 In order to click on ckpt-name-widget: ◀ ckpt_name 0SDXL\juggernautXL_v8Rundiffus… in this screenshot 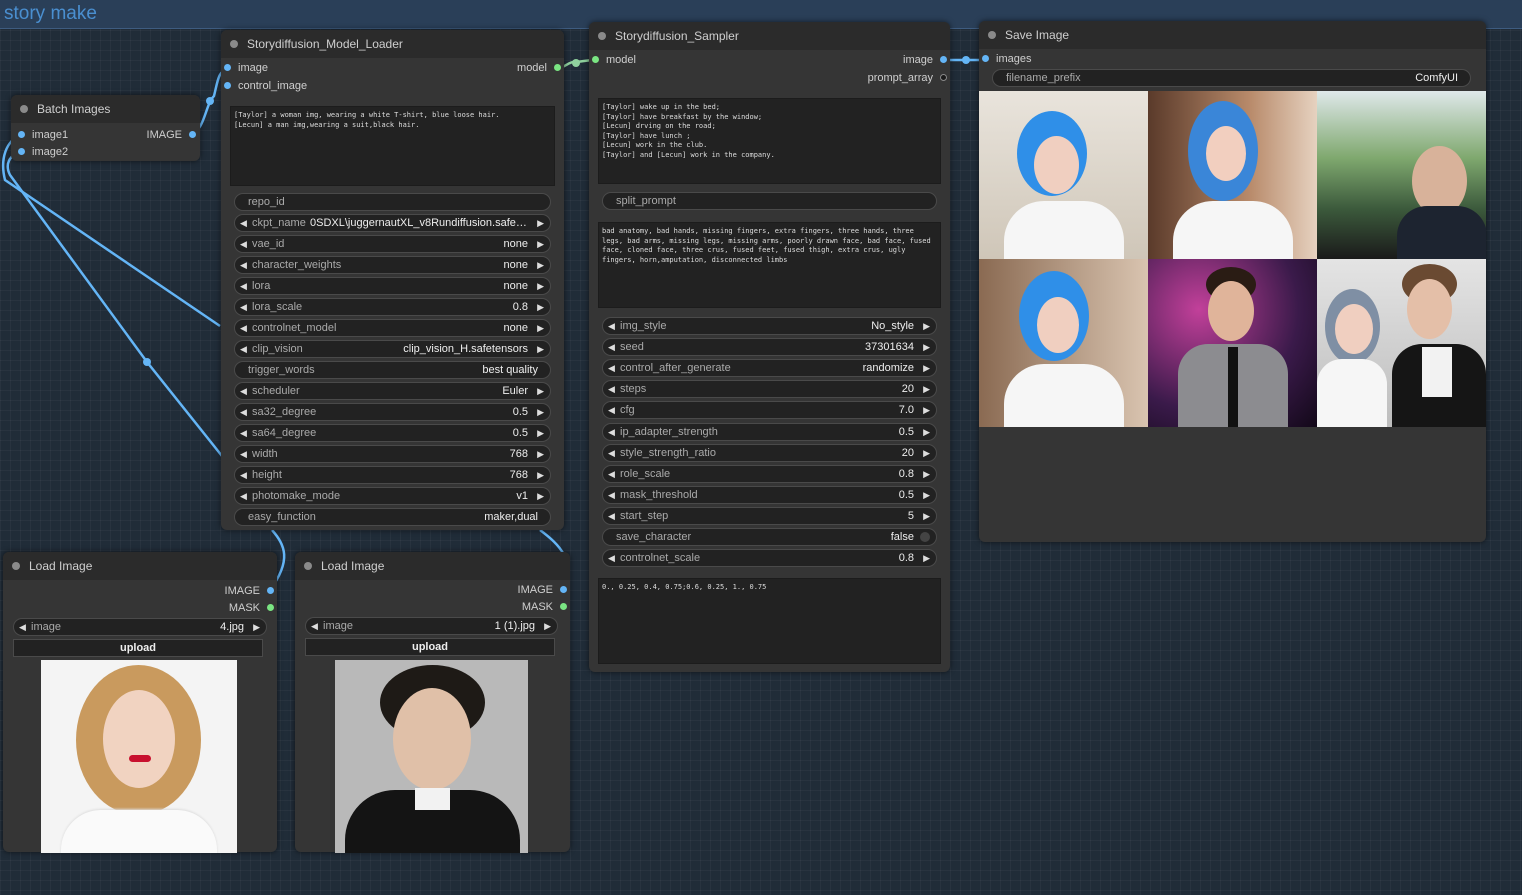, I will do `click(392, 223)`.